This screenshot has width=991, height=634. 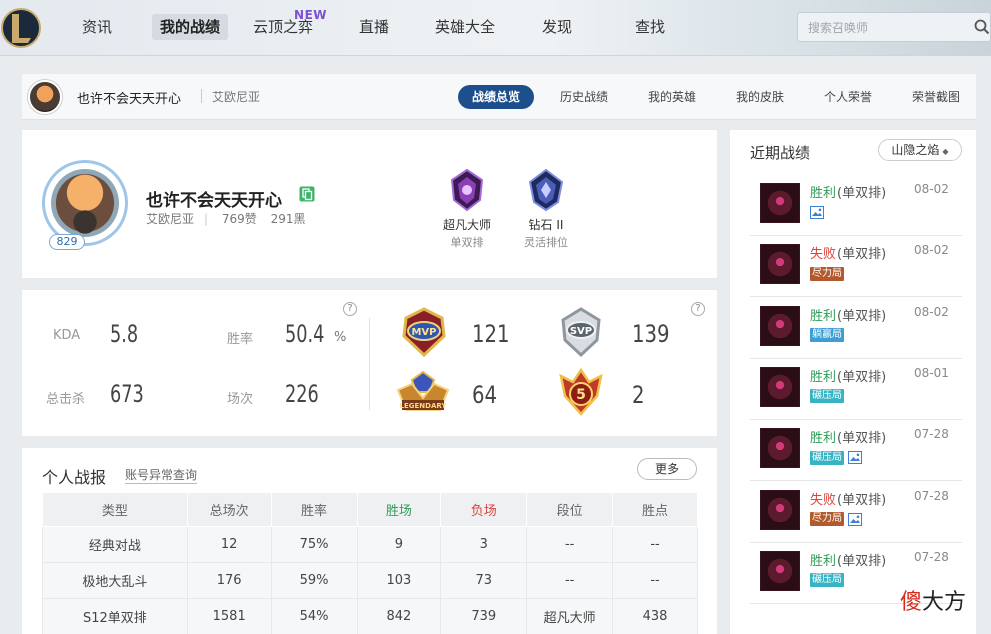 I want to click on table-cell: 73, so click(x=484, y=580).